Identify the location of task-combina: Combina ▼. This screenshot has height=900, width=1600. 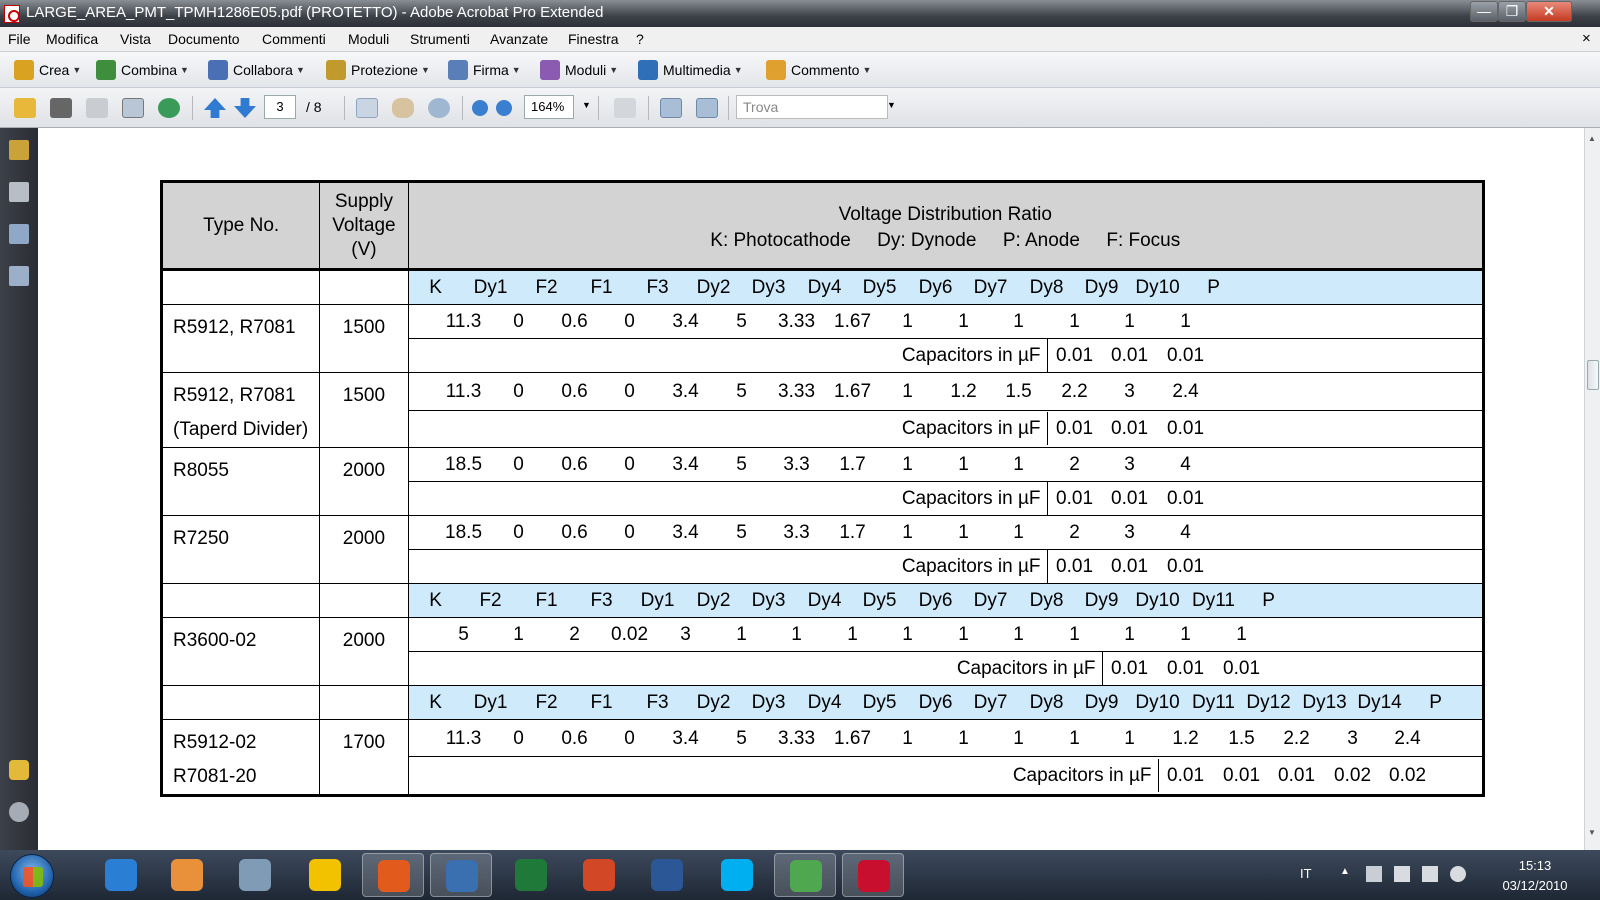
(142, 70).